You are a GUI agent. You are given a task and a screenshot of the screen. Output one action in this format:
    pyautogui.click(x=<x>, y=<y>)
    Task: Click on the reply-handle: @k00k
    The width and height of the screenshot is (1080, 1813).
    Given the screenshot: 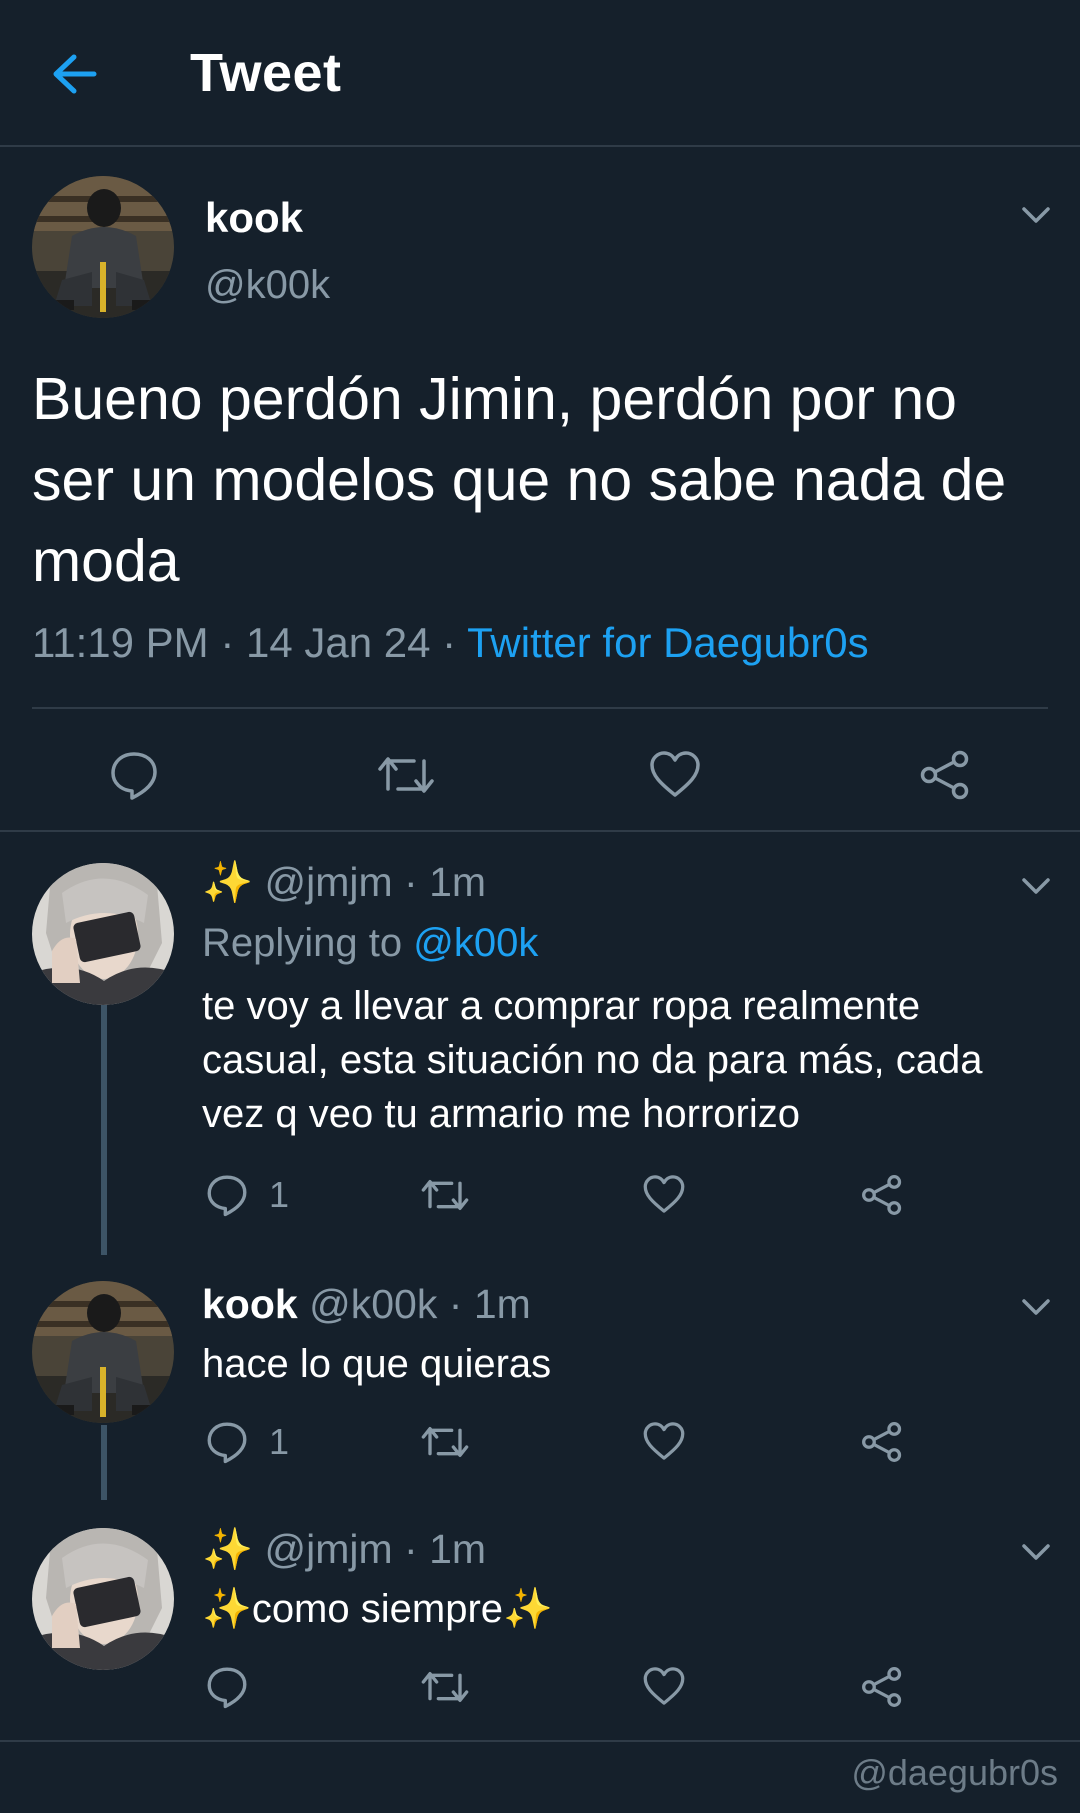 What is the action you would take?
    pyautogui.click(x=373, y=1304)
    